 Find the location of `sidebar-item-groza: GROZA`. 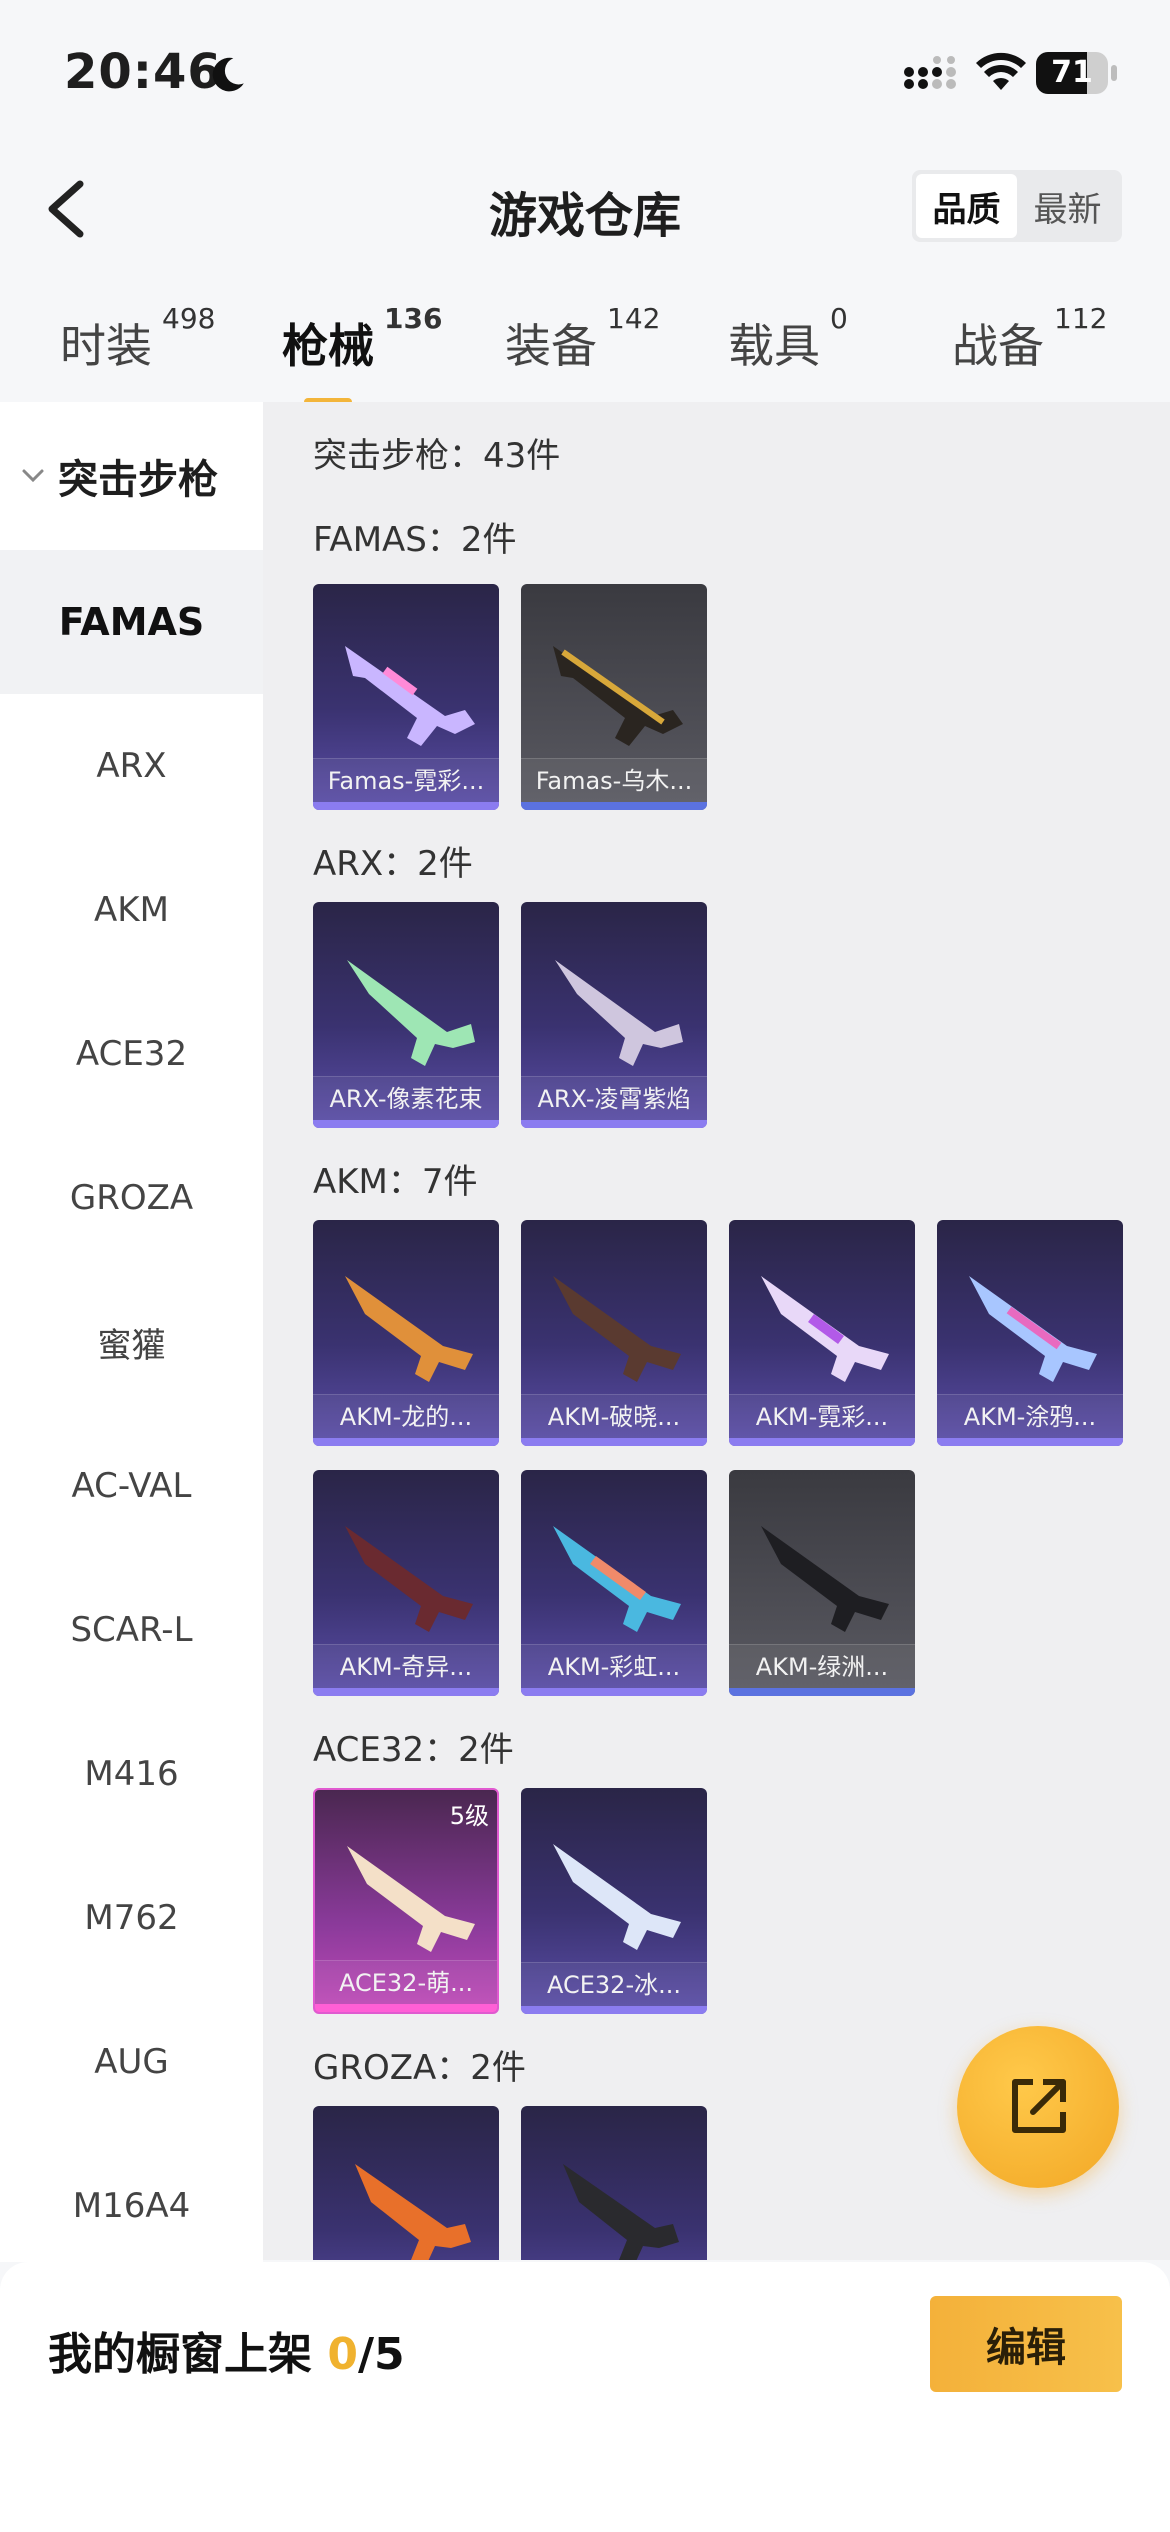

sidebar-item-groza: GROZA is located at coordinates (131, 1198).